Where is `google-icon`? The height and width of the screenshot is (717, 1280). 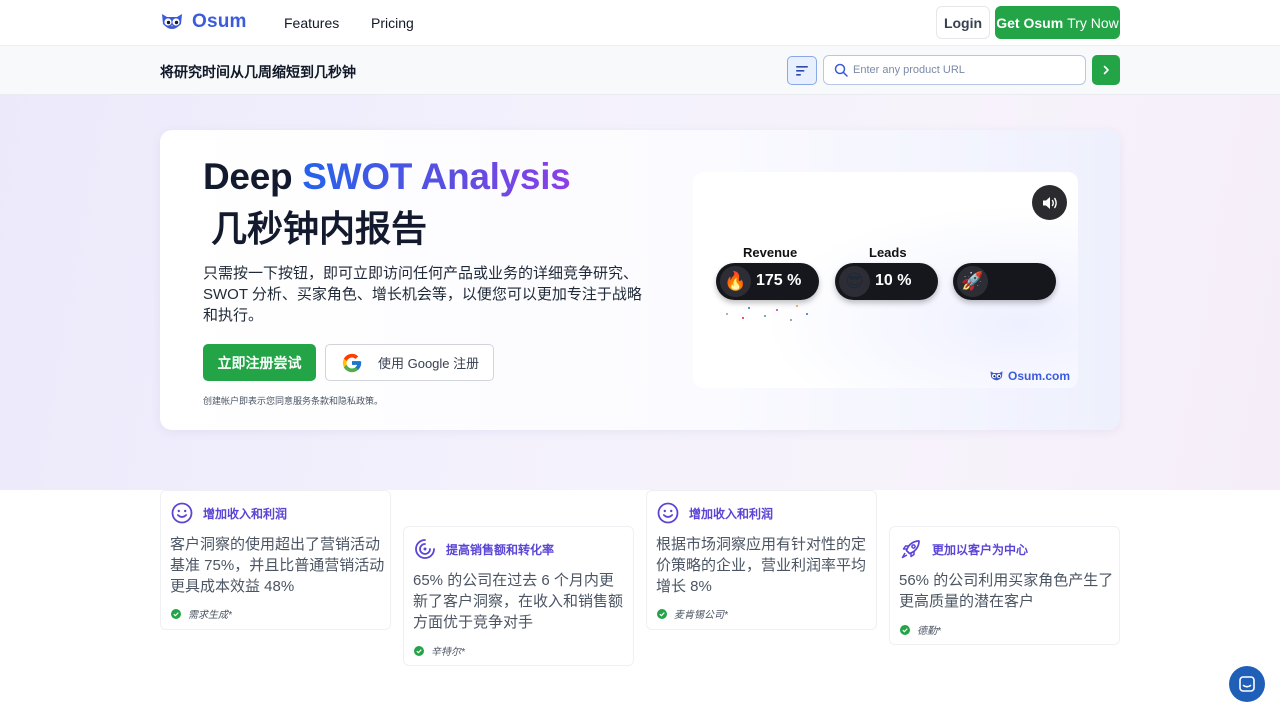
google-icon is located at coordinates (352, 363).